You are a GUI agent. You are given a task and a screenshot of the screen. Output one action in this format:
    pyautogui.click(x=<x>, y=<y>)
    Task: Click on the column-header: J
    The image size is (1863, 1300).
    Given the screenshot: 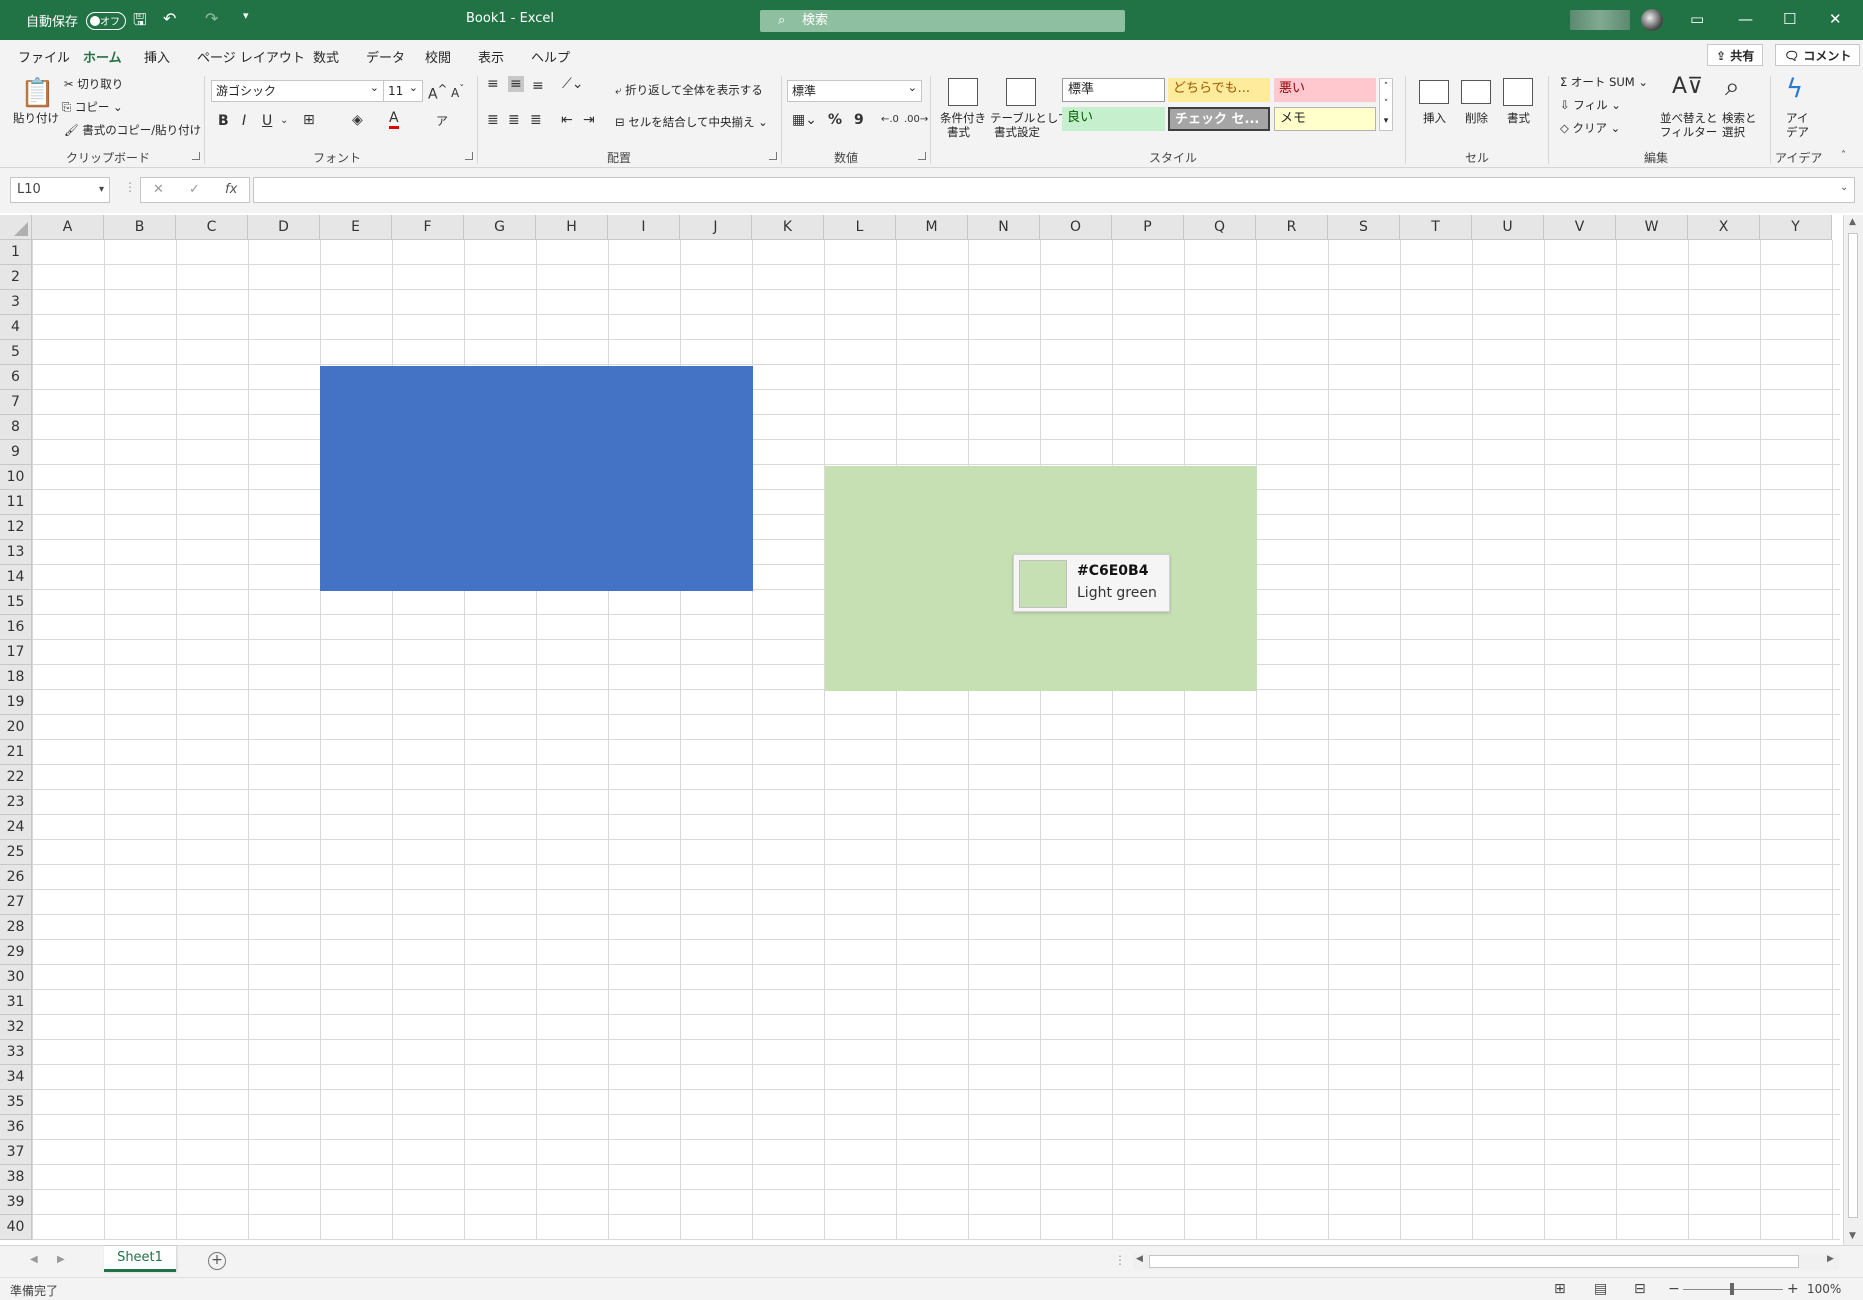 What is the action you would take?
    pyautogui.click(x=716, y=227)
    